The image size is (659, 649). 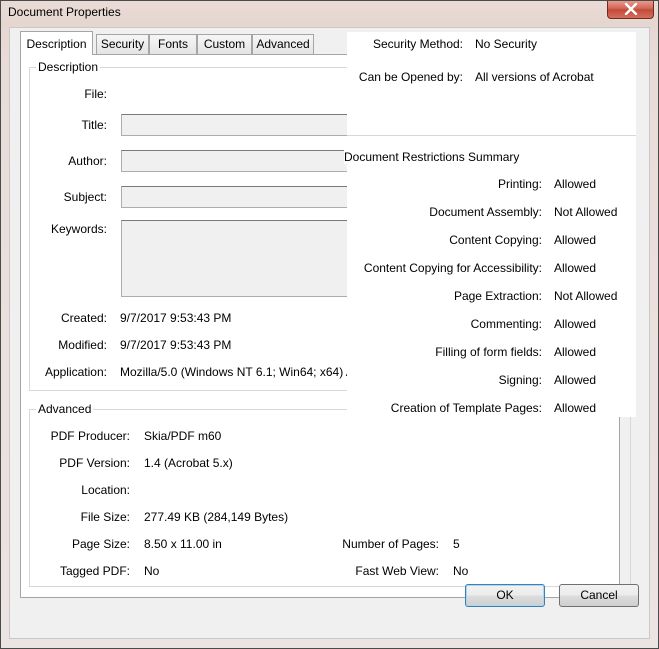 I want to click on advanced-group-label: Advanced, so click(x=65, y=409).